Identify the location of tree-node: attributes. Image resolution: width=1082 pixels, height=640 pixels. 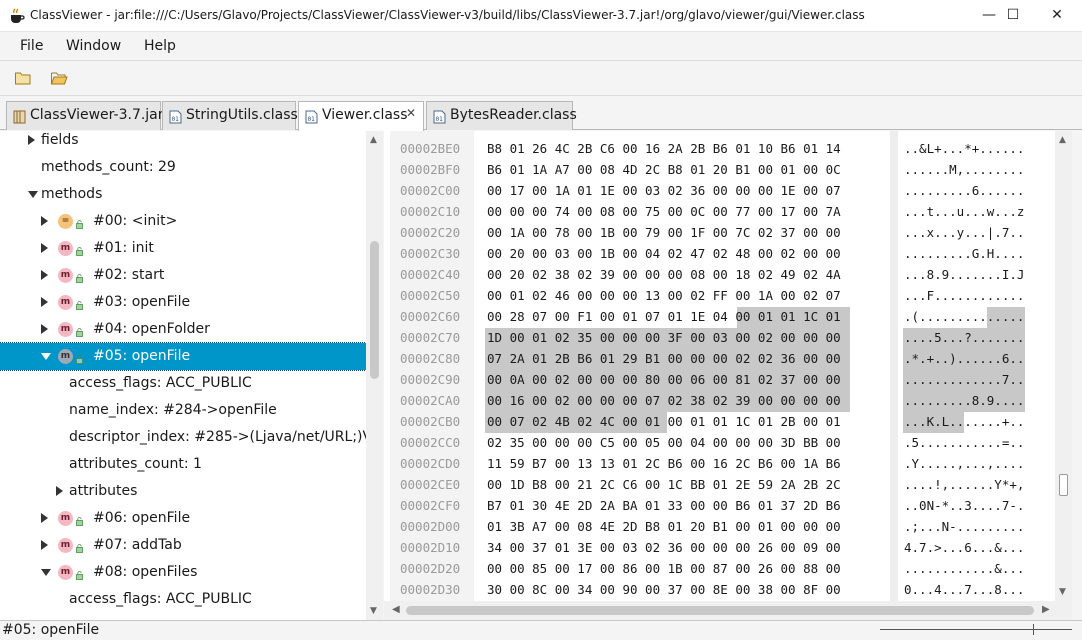
(183, 491).